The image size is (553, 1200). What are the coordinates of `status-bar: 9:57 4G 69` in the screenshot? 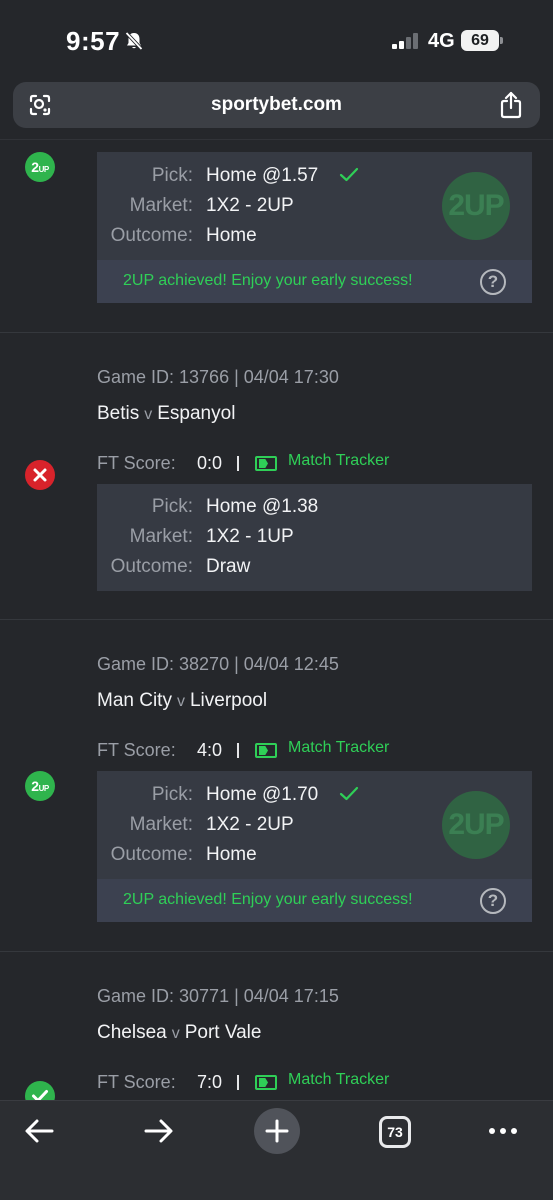 It's located at (276, 41).